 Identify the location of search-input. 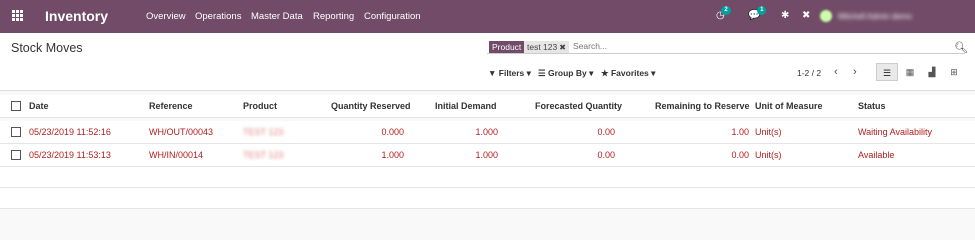
(753, 46).